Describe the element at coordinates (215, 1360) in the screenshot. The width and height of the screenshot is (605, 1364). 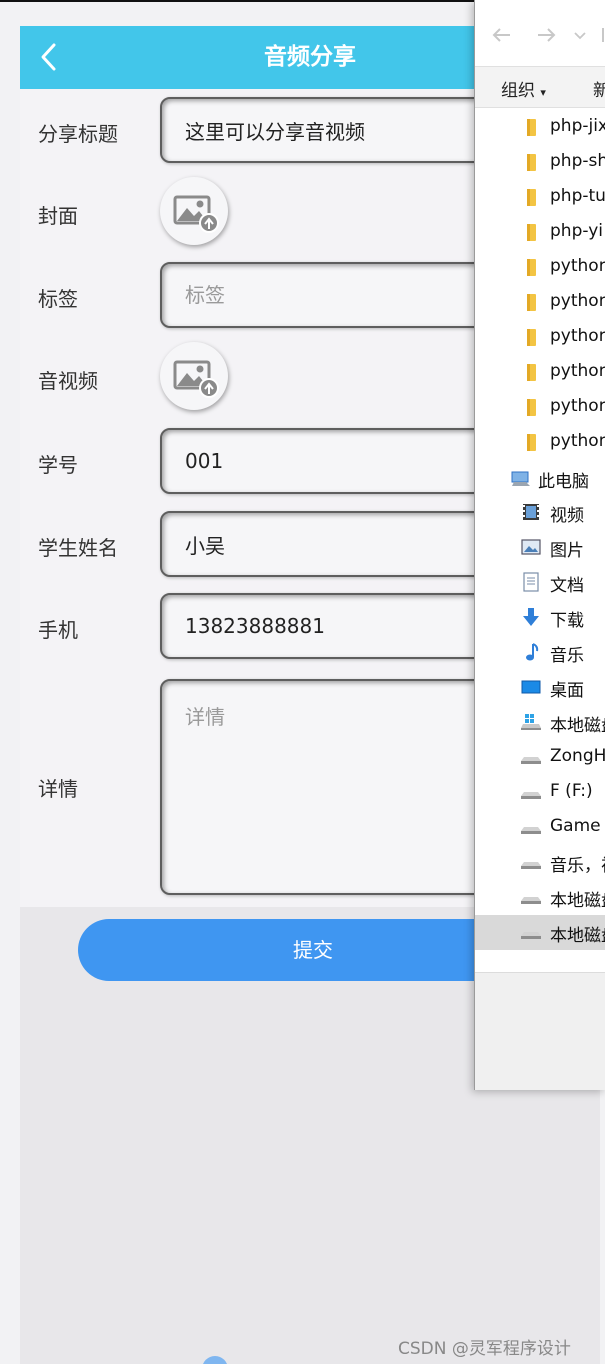
I see `floating-dot` at that location.